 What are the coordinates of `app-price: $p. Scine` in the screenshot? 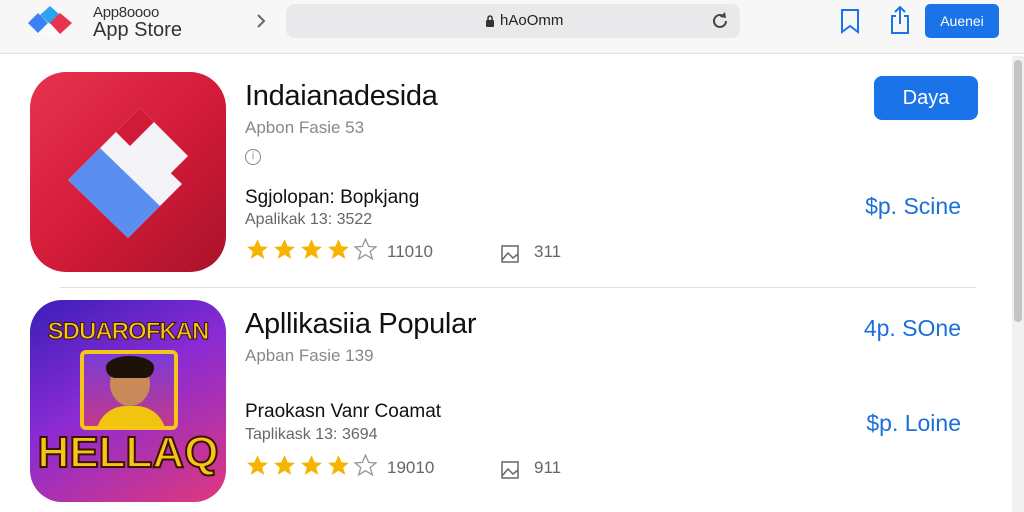 It's located at (913, 206).